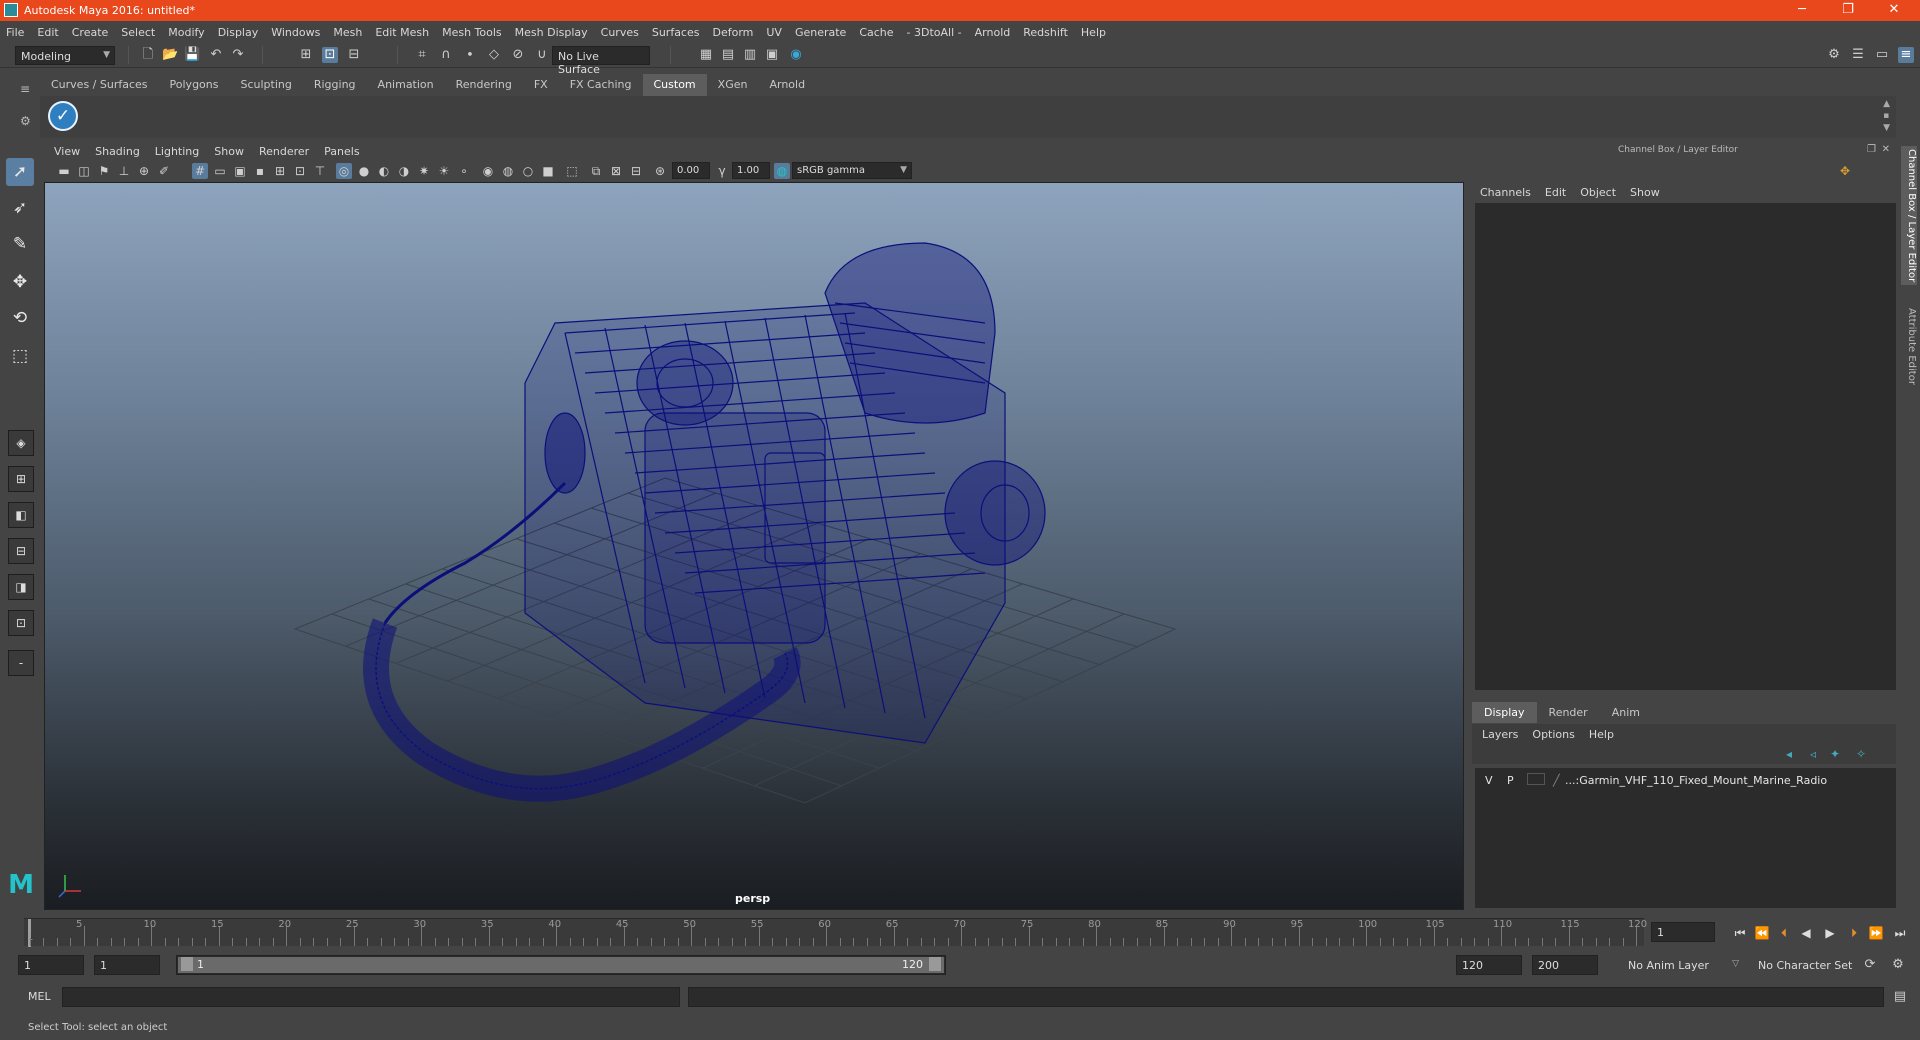  Describe the element at coordinates (796, 55) in the screenshot. I see `hypershade-icon: ◉` at that location.